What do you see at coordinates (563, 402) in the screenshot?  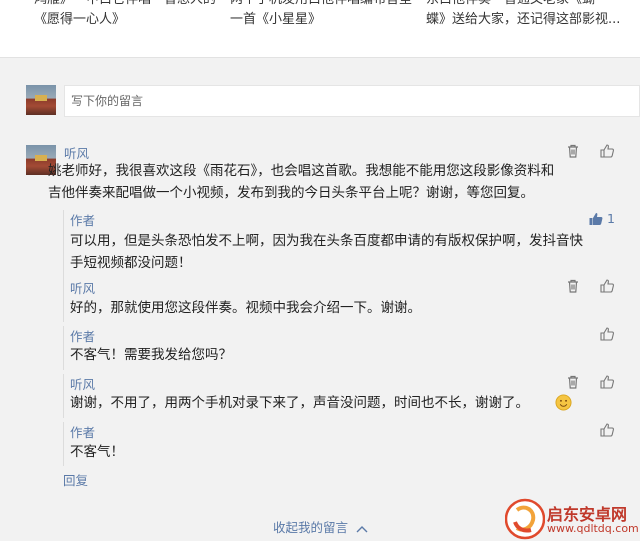 I see `smile-emoji-icon` at bounding box center [563, 402].